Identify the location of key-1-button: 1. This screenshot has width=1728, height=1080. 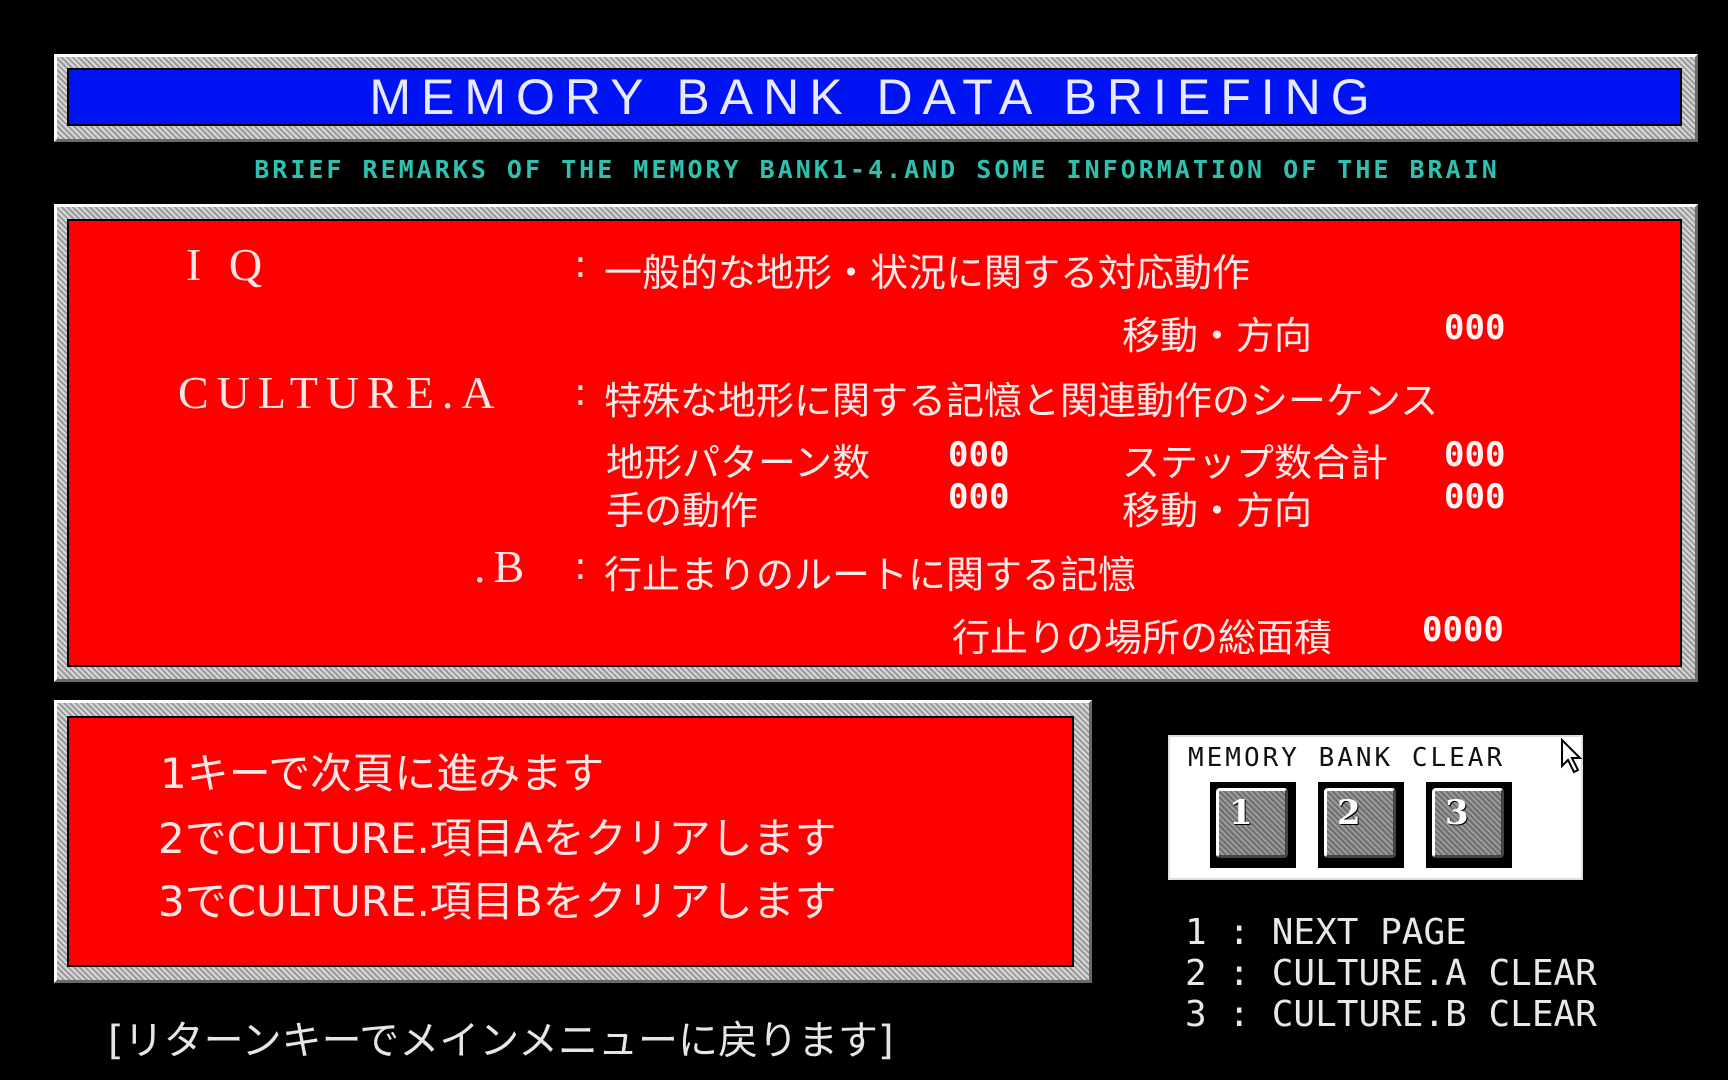
(1253, 825).